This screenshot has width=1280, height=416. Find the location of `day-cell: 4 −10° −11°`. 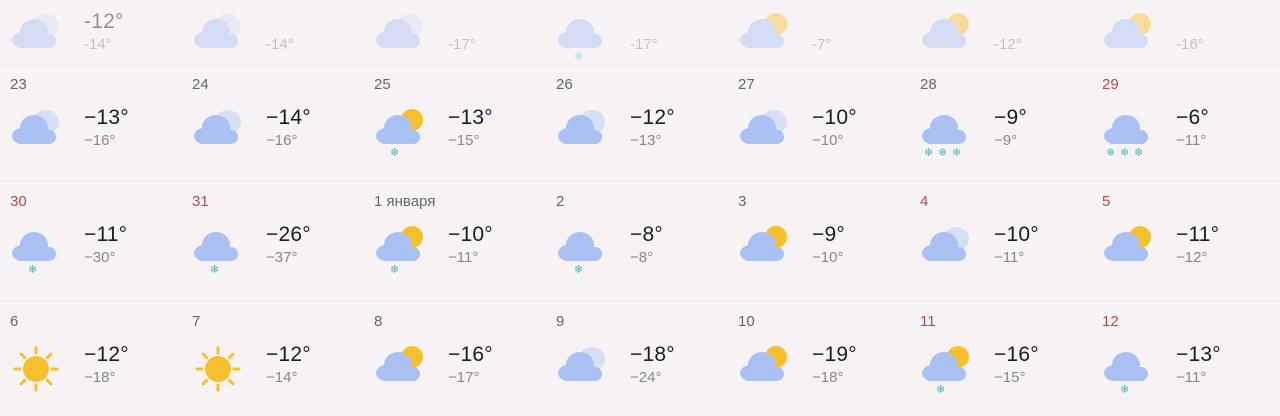

day-cell: 4 −10° −11° is located at coordinates (1001, 242).